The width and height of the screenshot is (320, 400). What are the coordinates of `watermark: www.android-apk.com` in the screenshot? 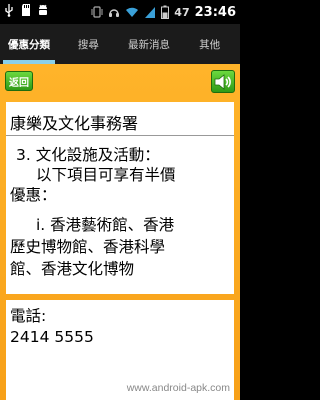 It's located at (178, 388).